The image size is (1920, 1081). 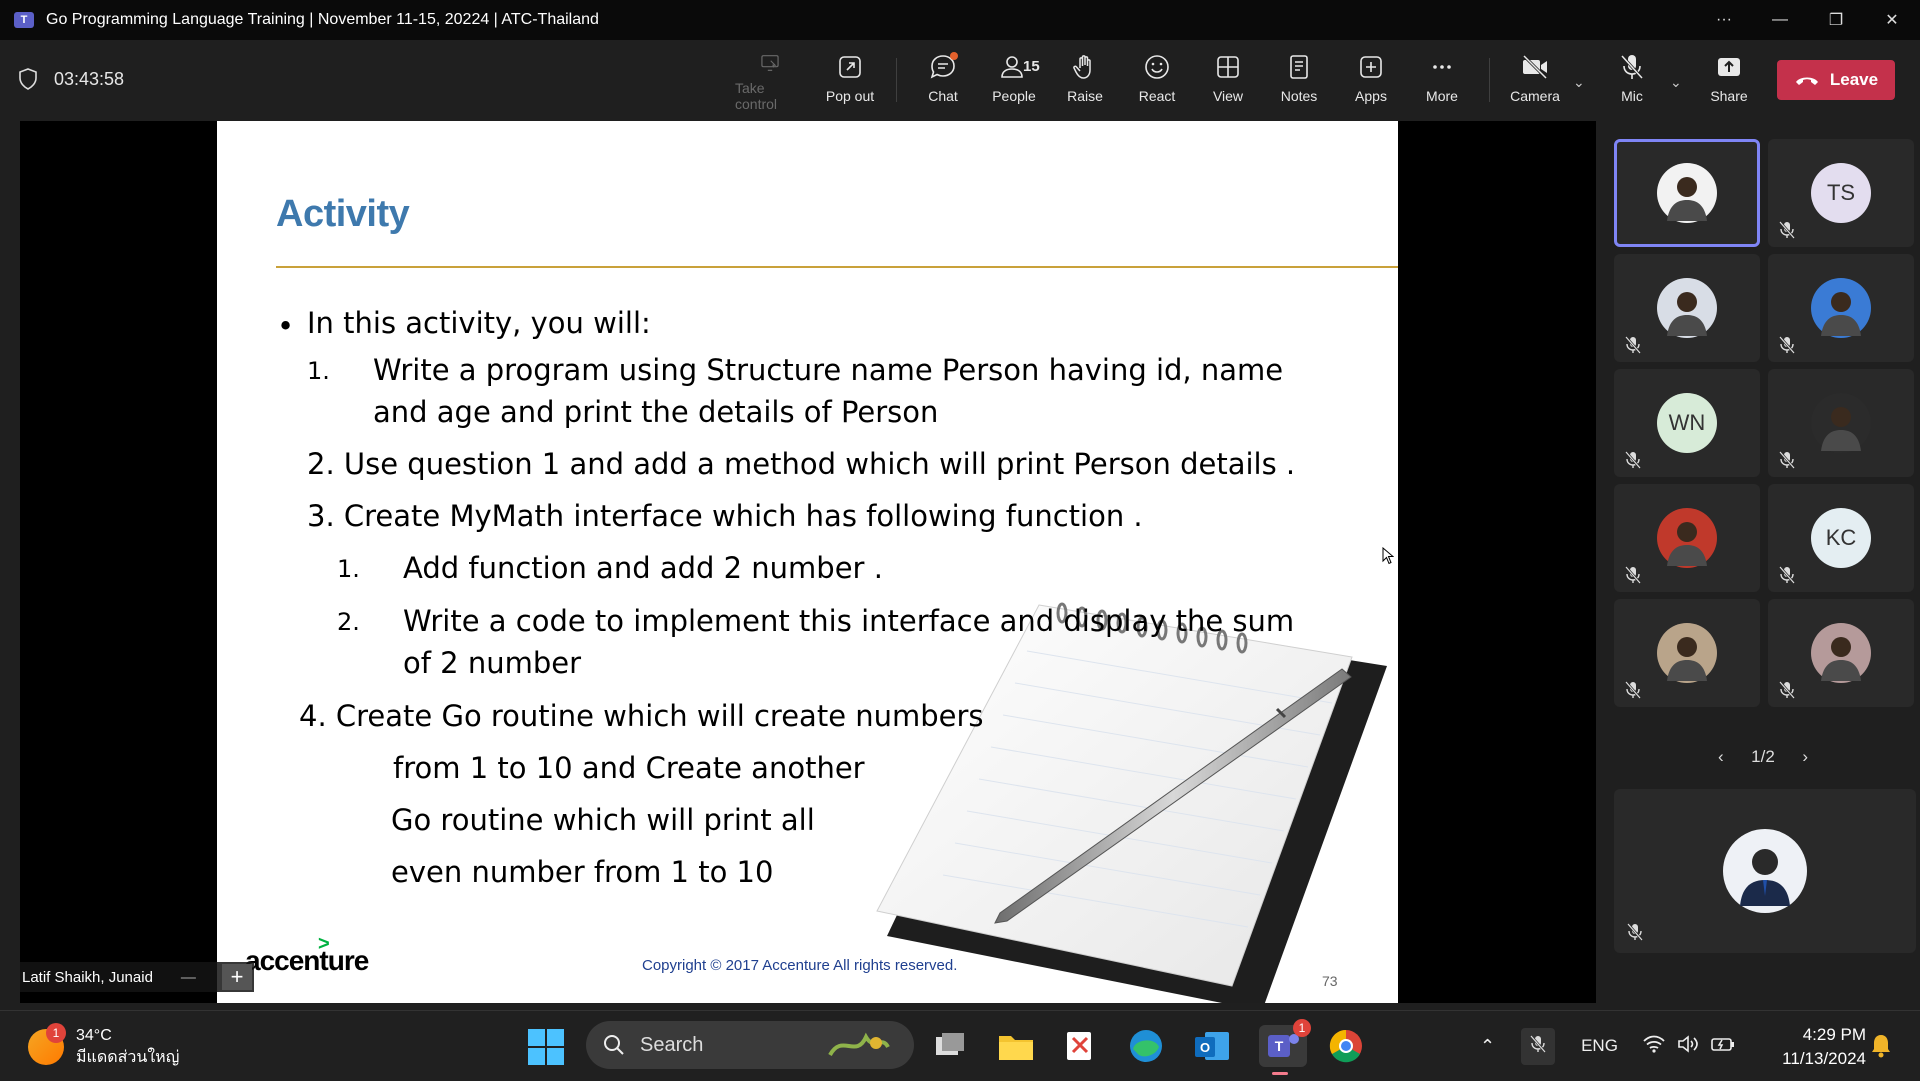 I want to click on search-highlight-icon, so click(x=859, y=1044).